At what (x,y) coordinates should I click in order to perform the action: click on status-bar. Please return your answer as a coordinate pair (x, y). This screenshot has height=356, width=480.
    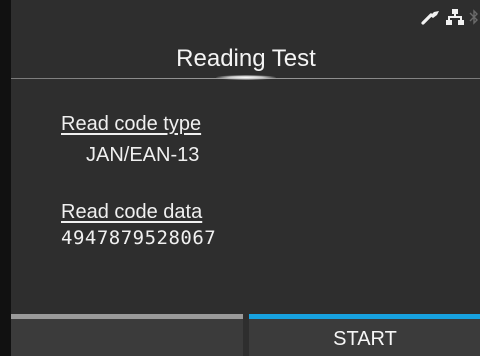
    Looking at the image, I should click on (450, 17).